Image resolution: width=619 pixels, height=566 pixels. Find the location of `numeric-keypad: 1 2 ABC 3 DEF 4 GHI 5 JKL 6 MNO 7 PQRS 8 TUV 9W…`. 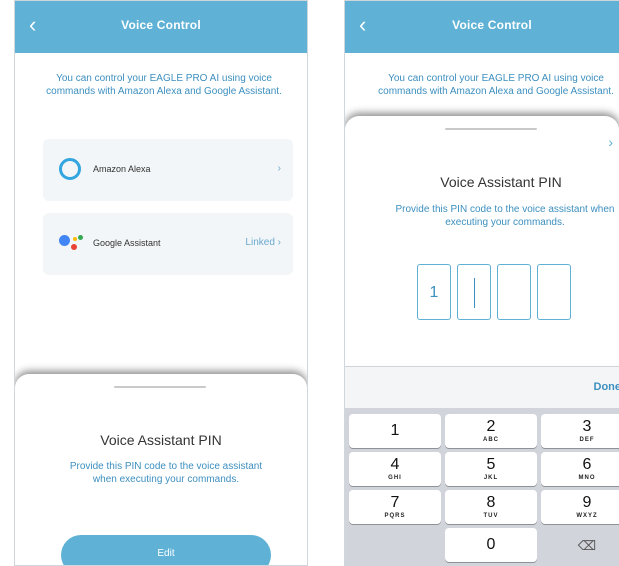

numeric-keypad: 1 2 ABC 3 DEF 4 GHI 5 JKL 6 MNO 7 PQRS 8 TUV 9W… is located at coordinates (482, 486).